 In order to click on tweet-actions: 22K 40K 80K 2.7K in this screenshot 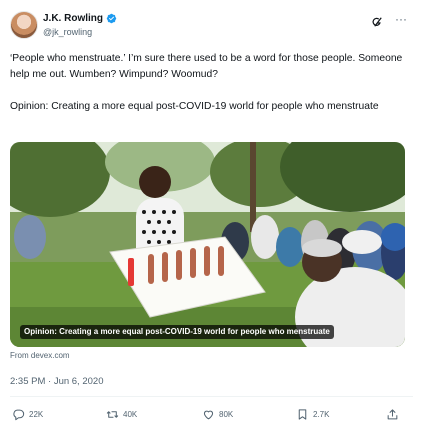, I will do `click(210, 416)`.